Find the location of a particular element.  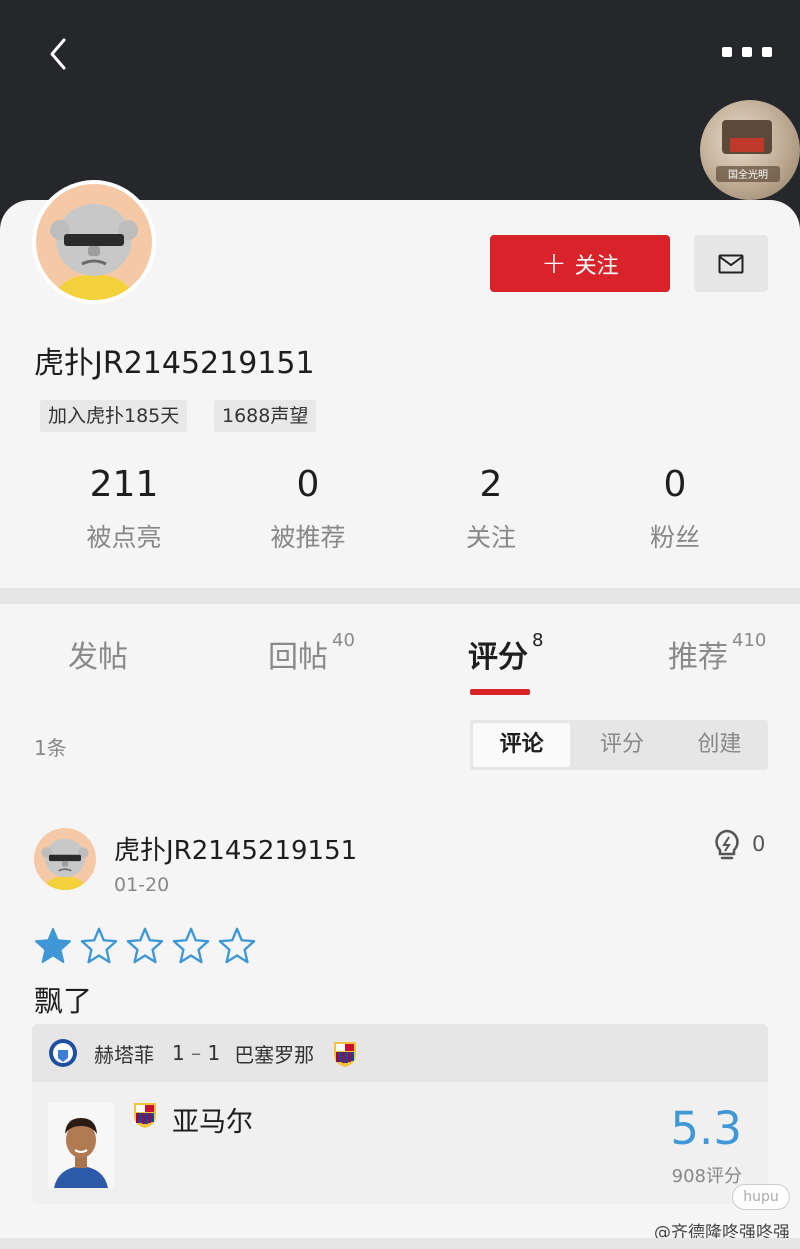

post-avatar is located at coordinates (65, 859).